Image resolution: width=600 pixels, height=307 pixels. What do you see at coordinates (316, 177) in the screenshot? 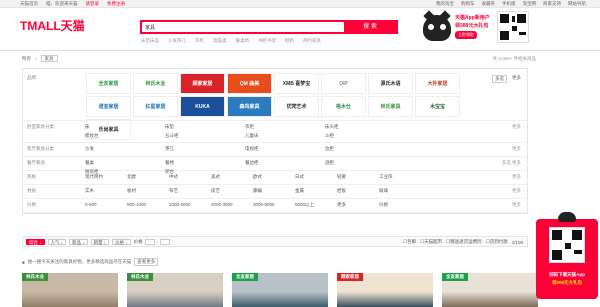
I see `filter-value: 日式` at bounding box center [316, 177].